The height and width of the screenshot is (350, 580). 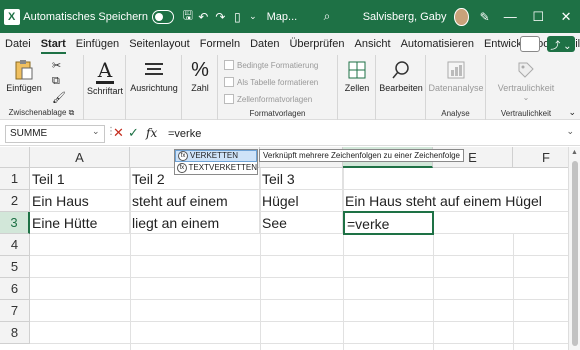 What do you see at coordinates (15, 179) in the screenshot?
I see `row-header-1: 1` at bounding box center [15, 179].